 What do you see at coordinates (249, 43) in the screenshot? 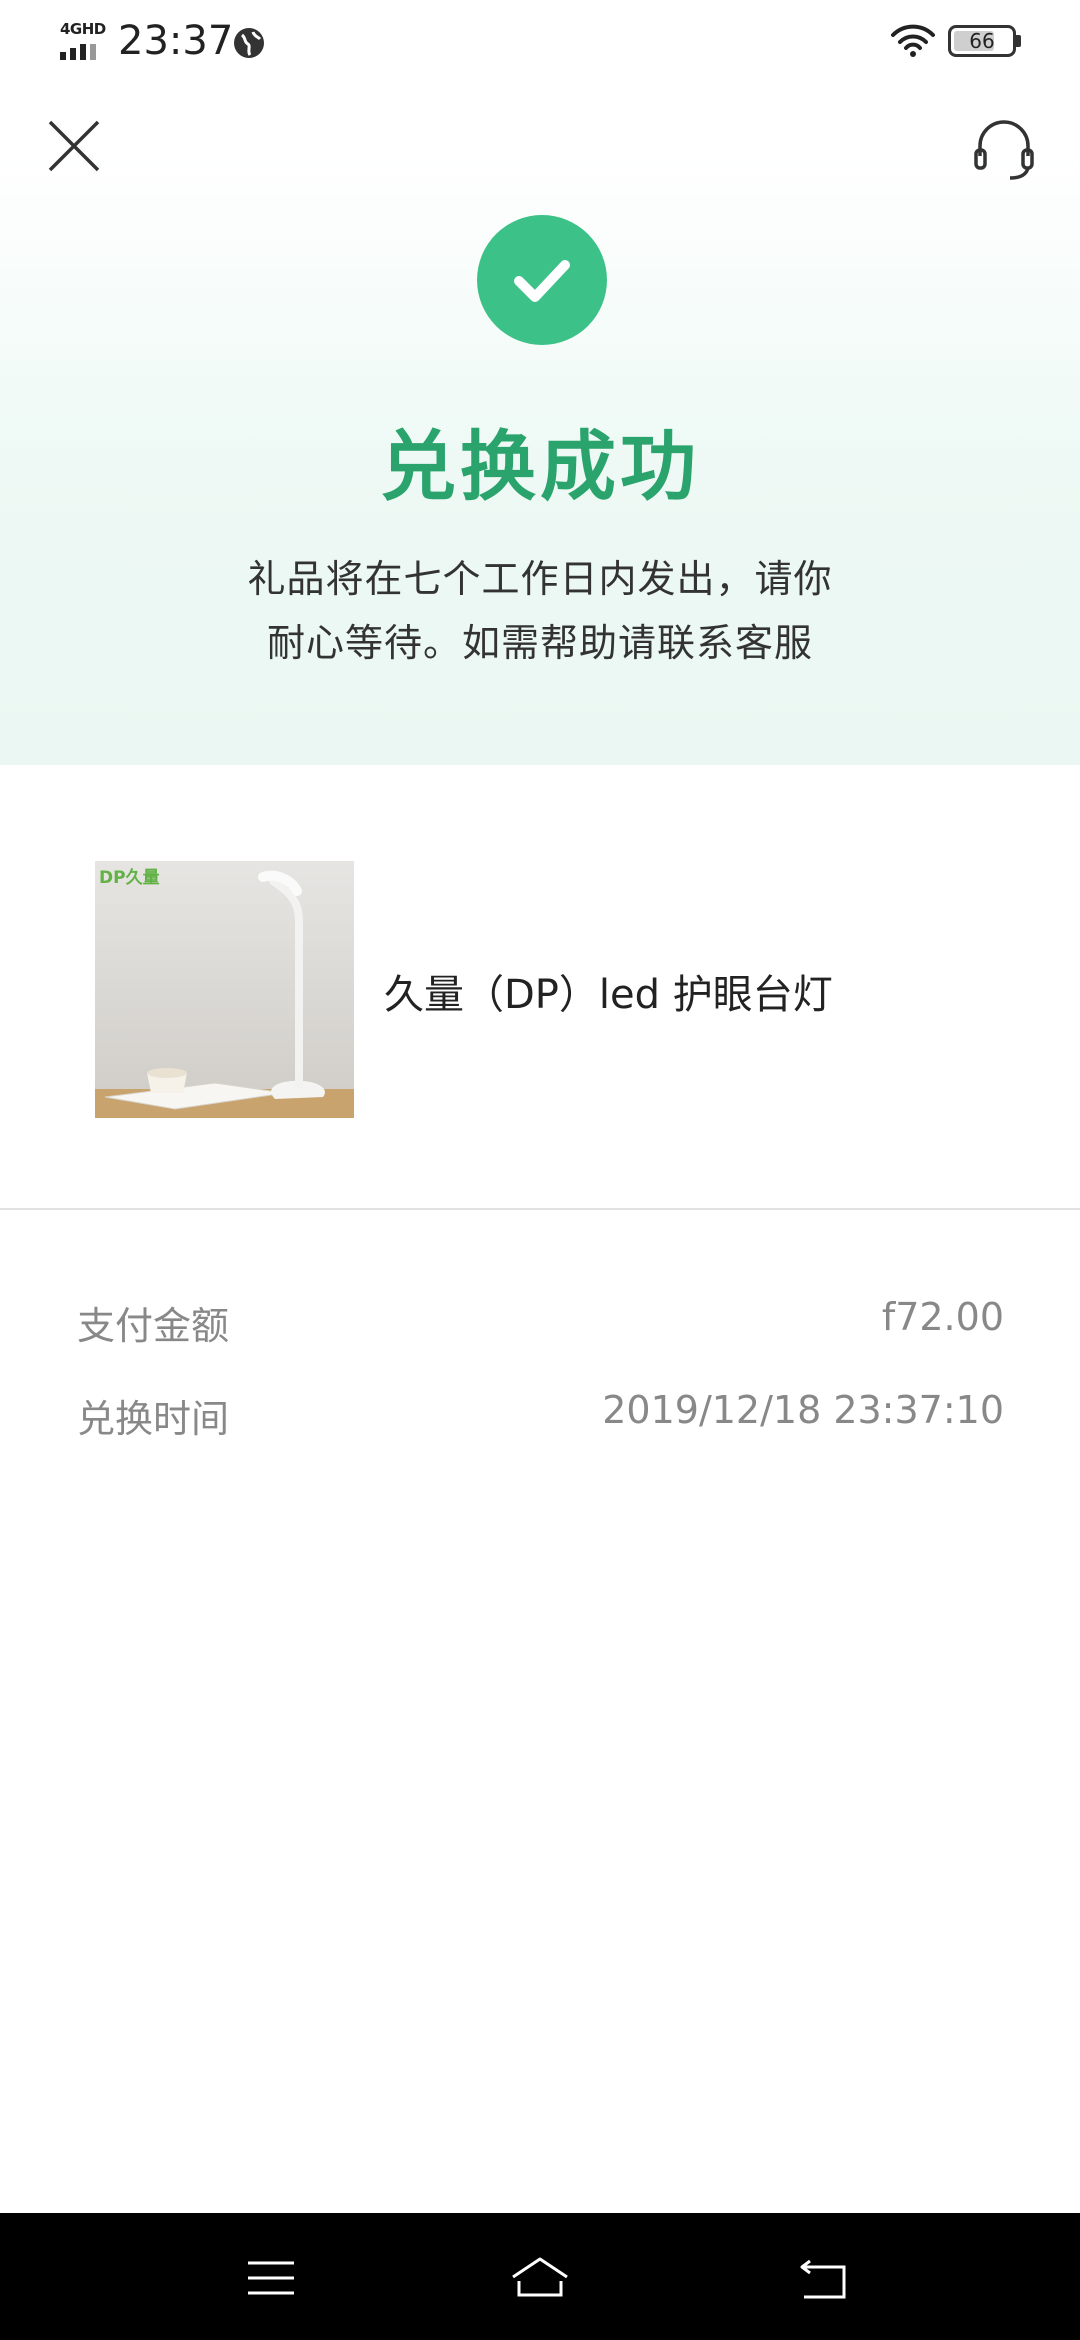
I see `globe-icon` at bounding box center [249, 43].